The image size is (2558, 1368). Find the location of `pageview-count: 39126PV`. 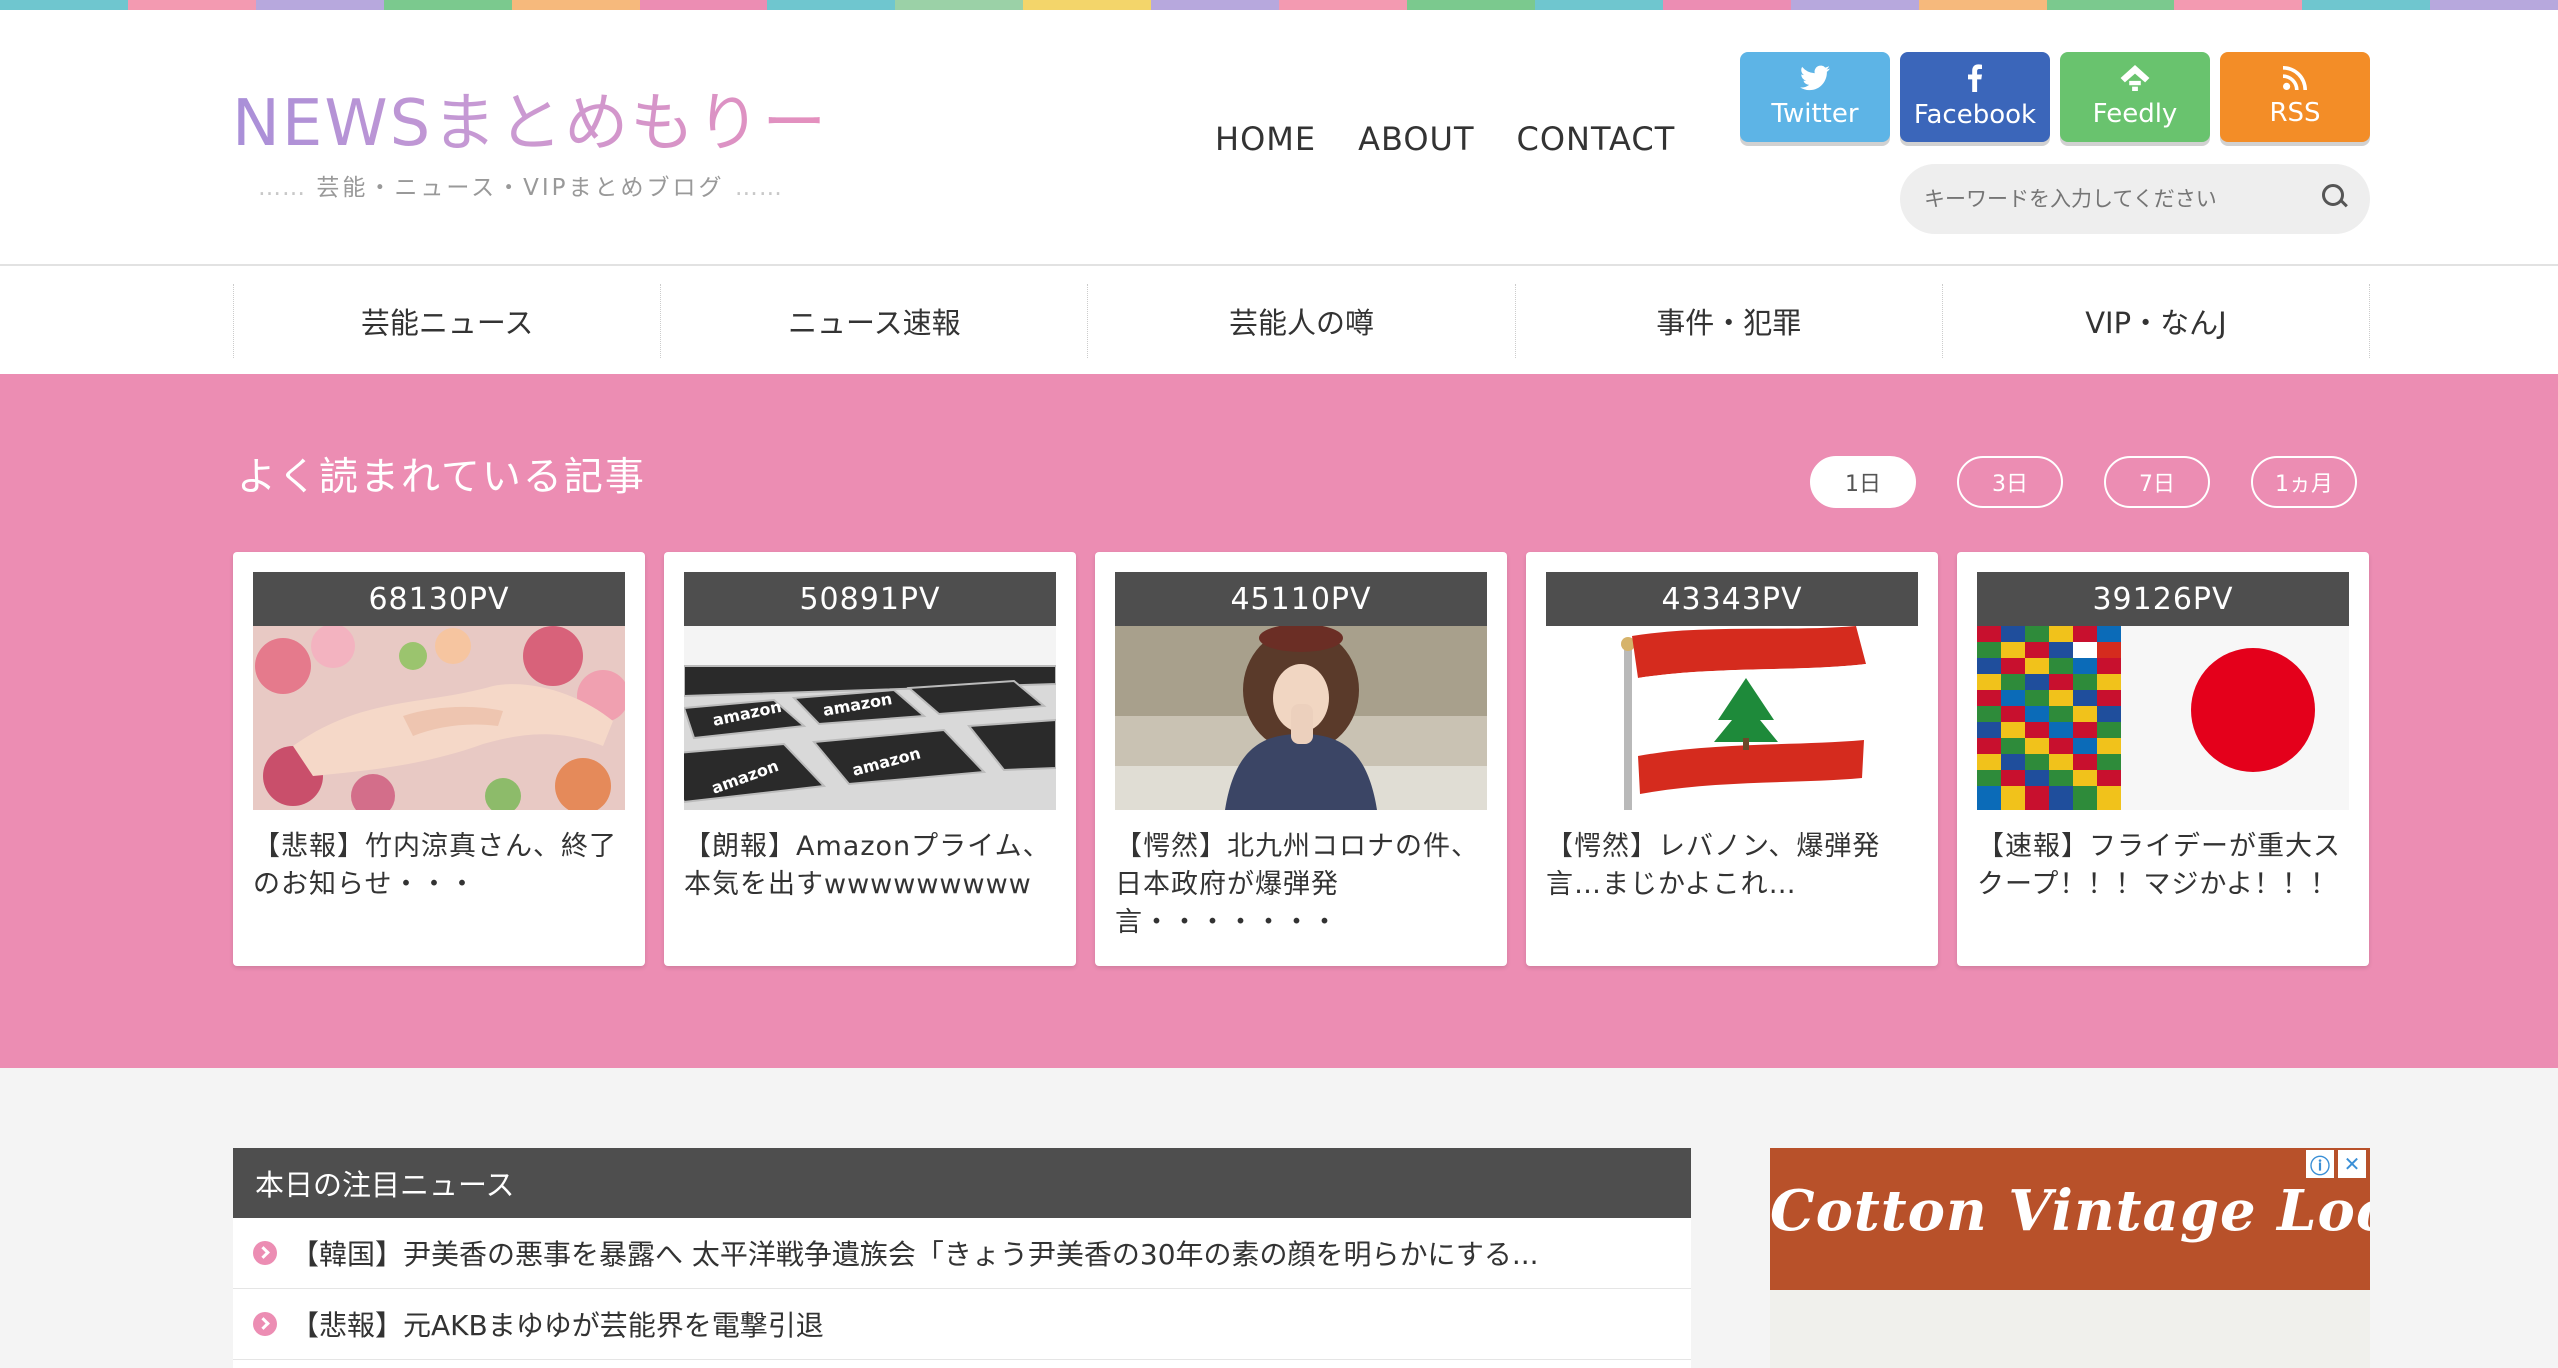

pageview-count: 39126PV is located at coordinates (2163, 599).